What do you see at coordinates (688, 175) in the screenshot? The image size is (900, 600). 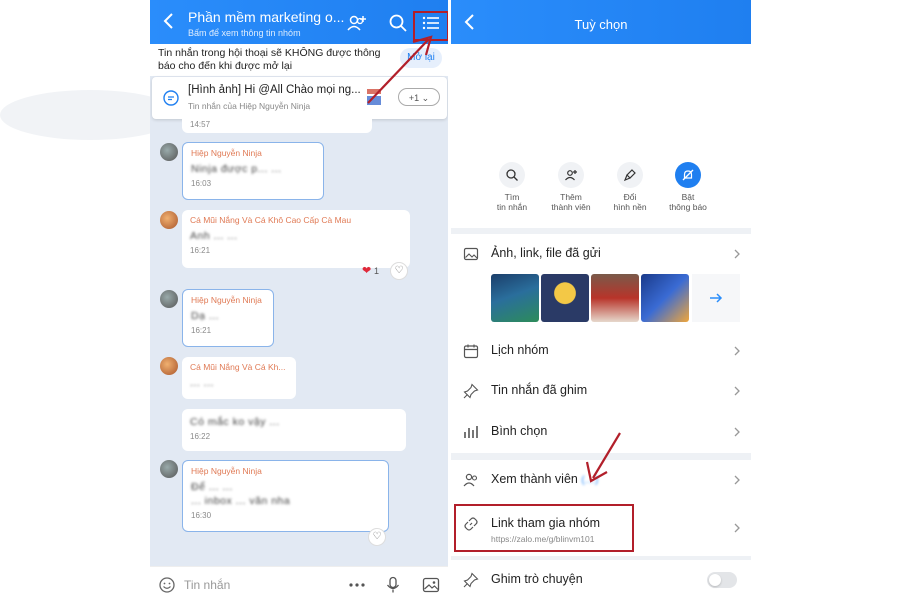 I see `bell-off-icon` at bounding box center [688, 175].